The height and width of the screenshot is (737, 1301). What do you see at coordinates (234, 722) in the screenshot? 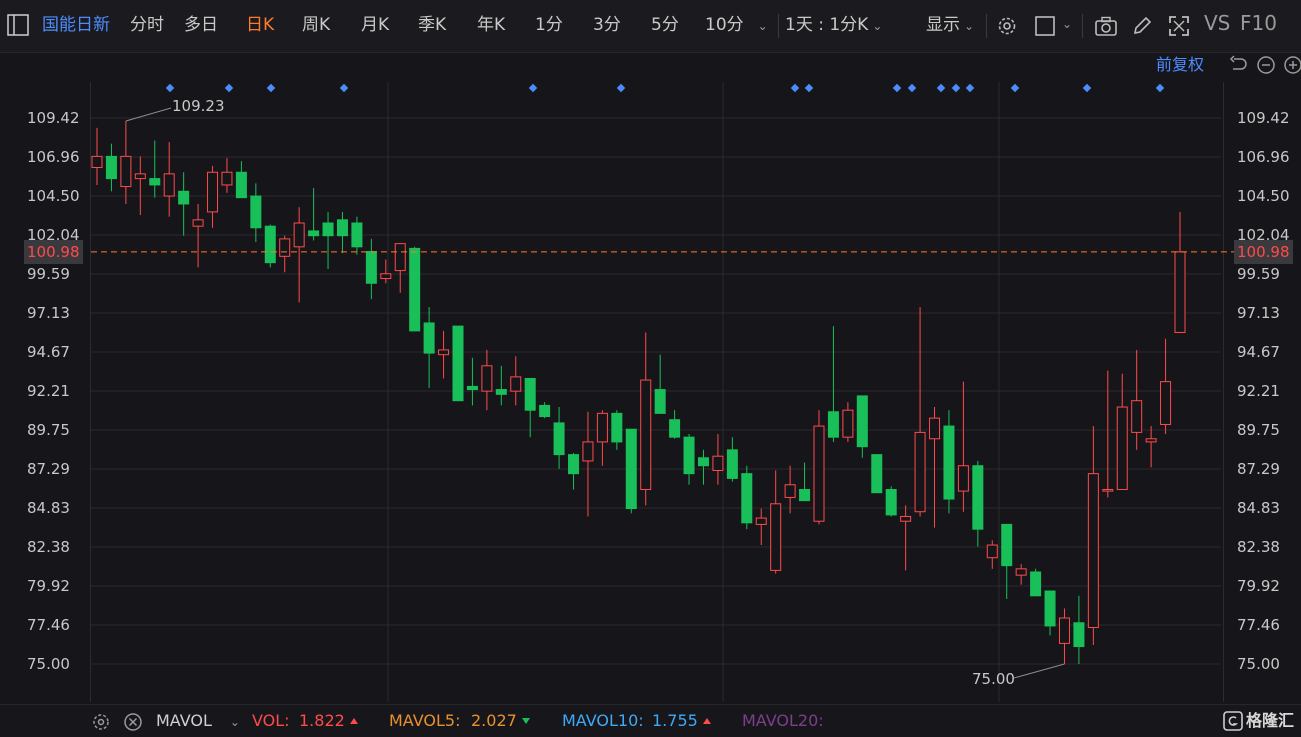
I see `chevron-down-icon: ⌄` at bounding box center [234, 722].